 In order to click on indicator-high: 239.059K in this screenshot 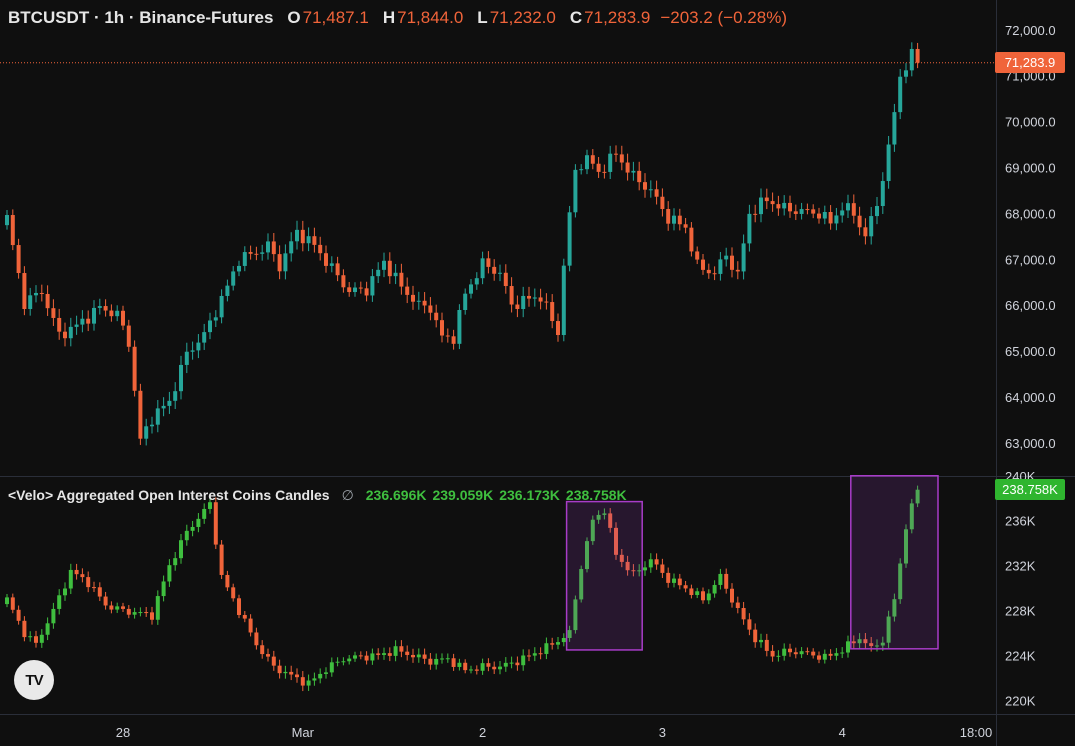, I will do `click(463, 495)`.